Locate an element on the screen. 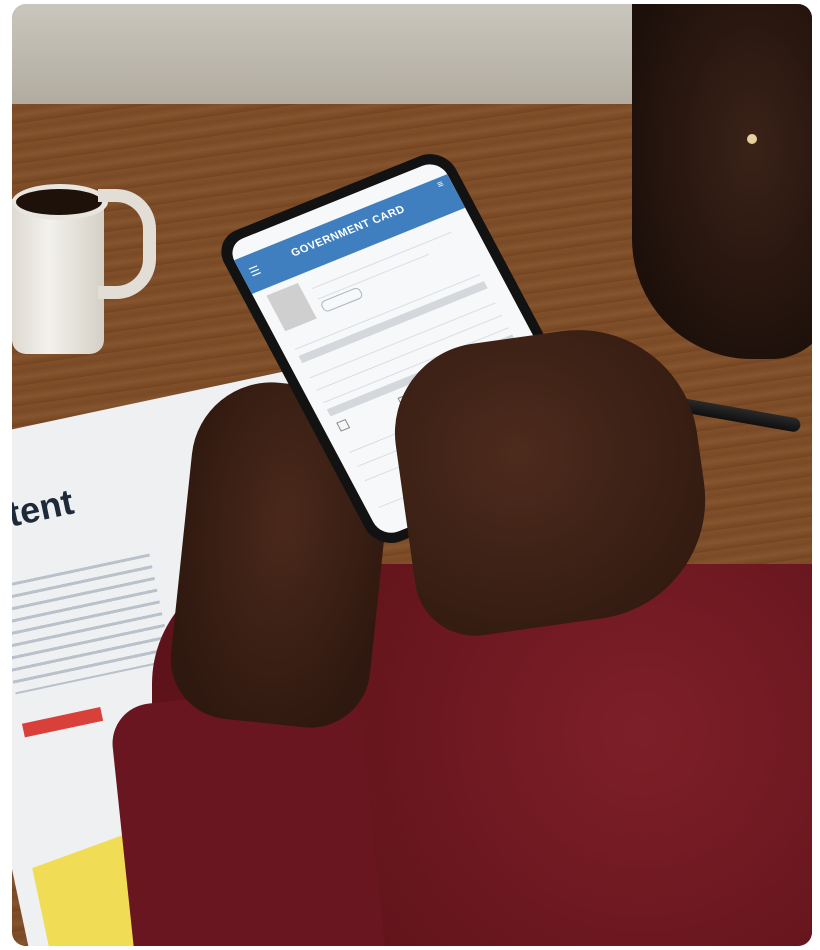  id-photo-placeholder is located at coordinates (291, 307).